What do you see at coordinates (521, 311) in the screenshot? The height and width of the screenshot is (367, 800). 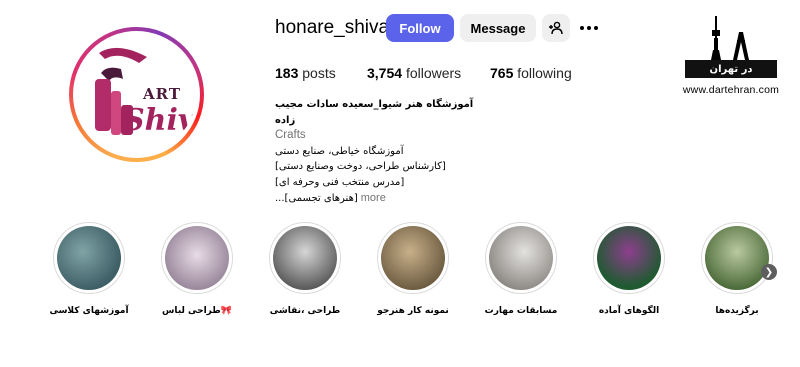 I see `highlight-label: مسابقات مهارت` at bounding box center [521, 311].